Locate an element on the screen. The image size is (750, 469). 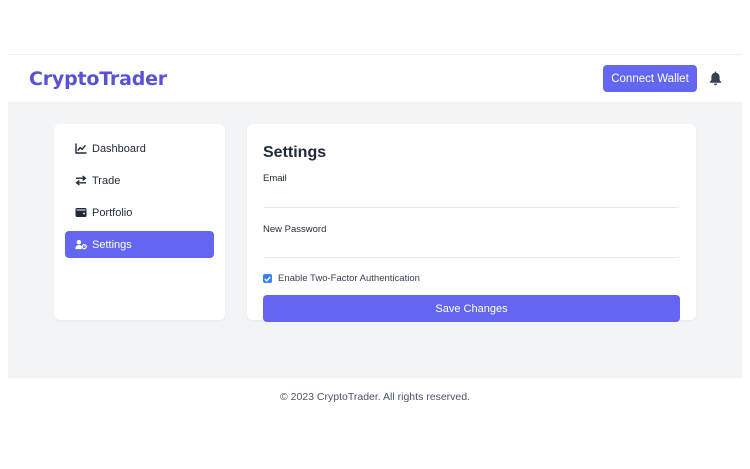
bell-icon is located at coordinates (715, 79).